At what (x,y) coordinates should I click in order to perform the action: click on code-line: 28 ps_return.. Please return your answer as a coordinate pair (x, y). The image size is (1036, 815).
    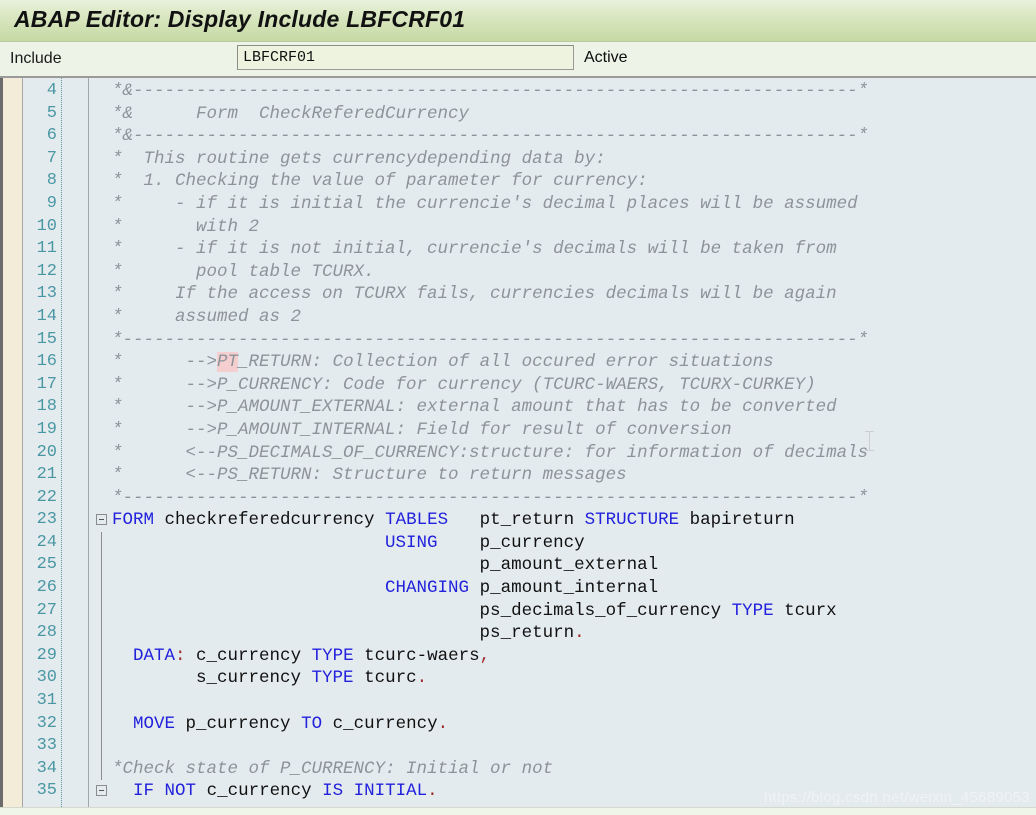
    Looking at the image, I should click on (518, 633).